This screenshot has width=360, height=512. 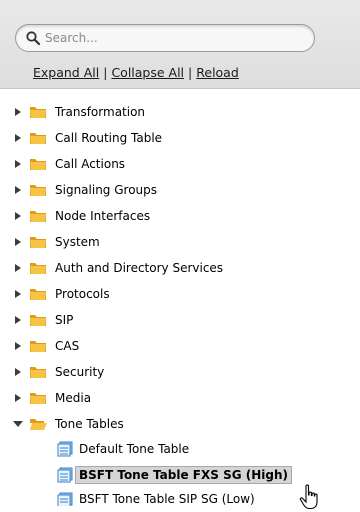 What do you see at coordinates (147, 72) in the screenshot?
I see `collapse-all-link: Collapse All` at bounding box center [147, 72].